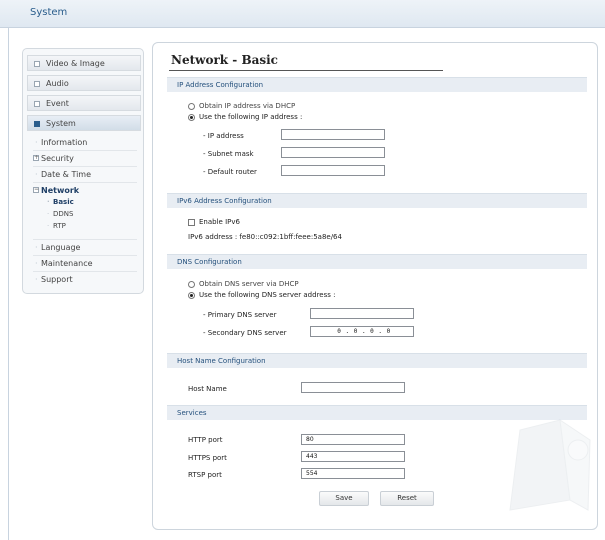  What do you see at coordinates (207, 389) in the screenshot?
I see `host-name-label: Host Name` at bounding box center [207, 389].